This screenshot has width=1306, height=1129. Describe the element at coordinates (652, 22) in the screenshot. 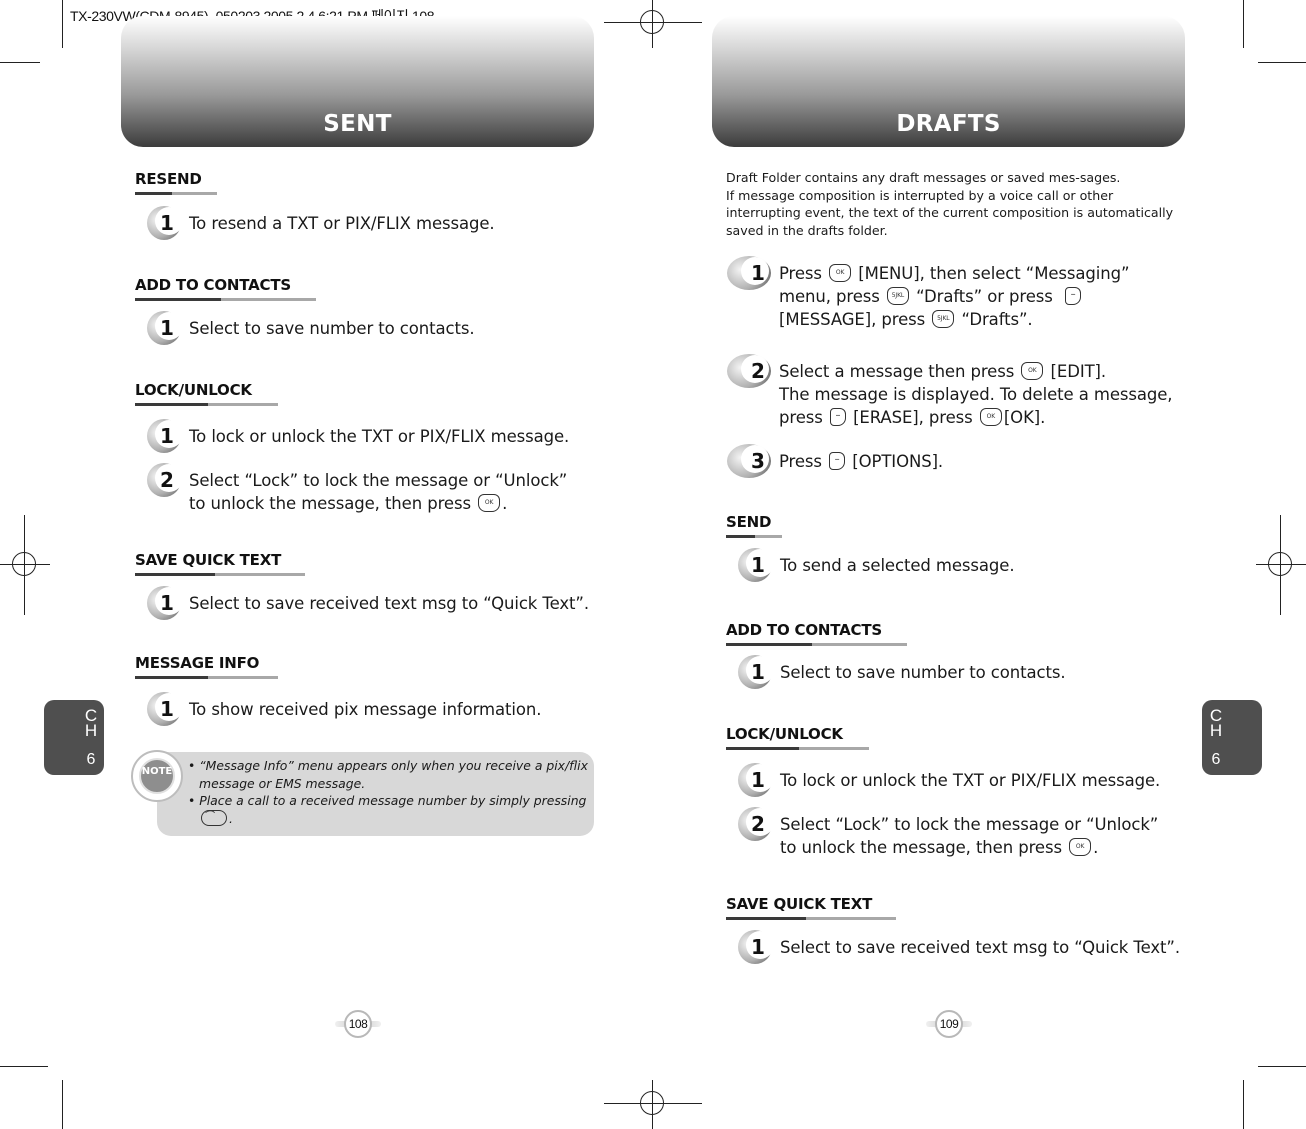

I see `registration-mark-top` at that location.